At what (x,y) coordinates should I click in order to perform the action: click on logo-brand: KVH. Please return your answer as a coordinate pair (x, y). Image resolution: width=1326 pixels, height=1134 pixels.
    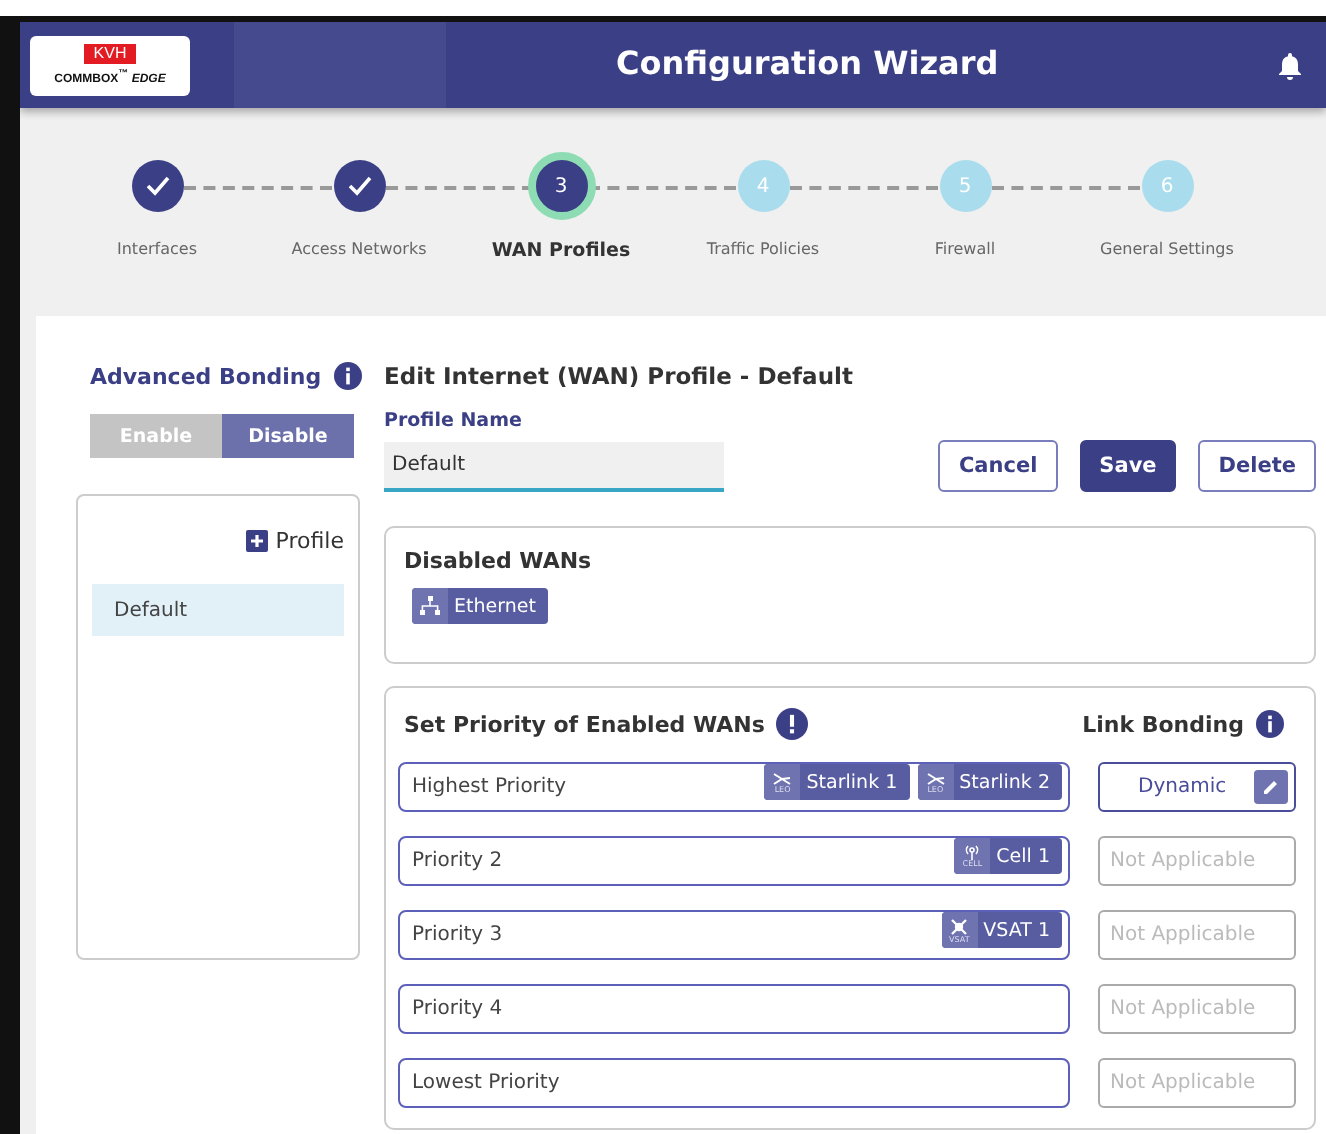
    Looking at the image, I should click on (110, 54).